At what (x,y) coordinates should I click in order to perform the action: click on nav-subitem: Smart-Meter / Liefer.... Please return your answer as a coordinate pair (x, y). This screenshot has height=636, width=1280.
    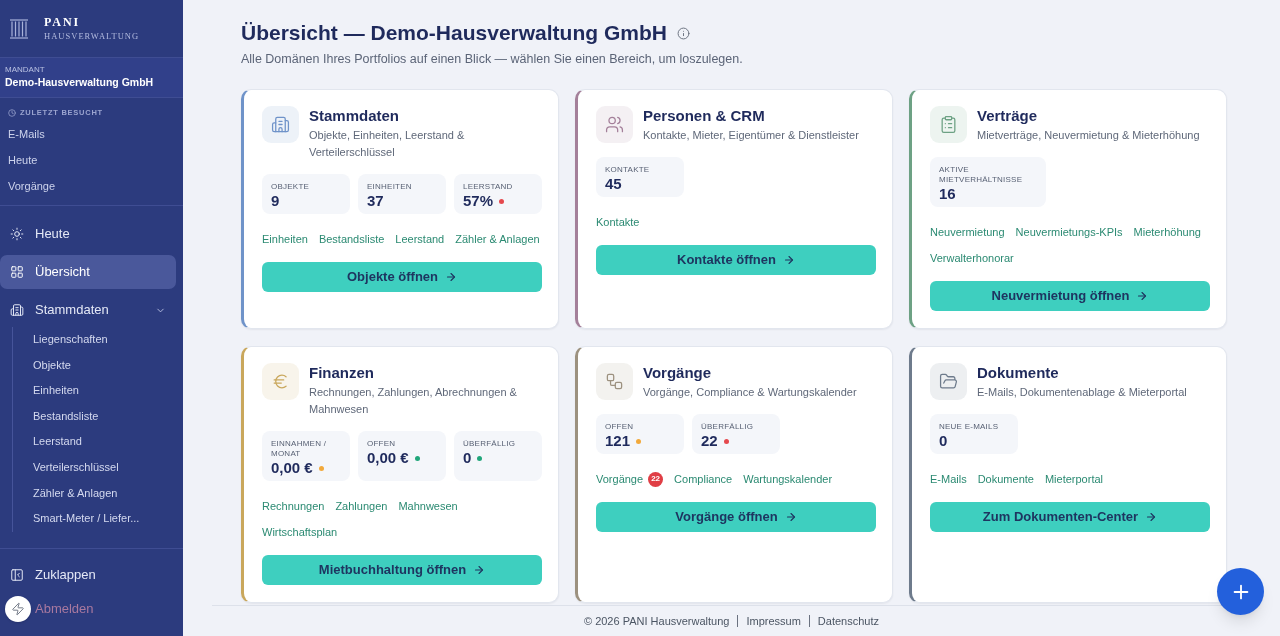
    Looking at the image, I should click on (86, 519).